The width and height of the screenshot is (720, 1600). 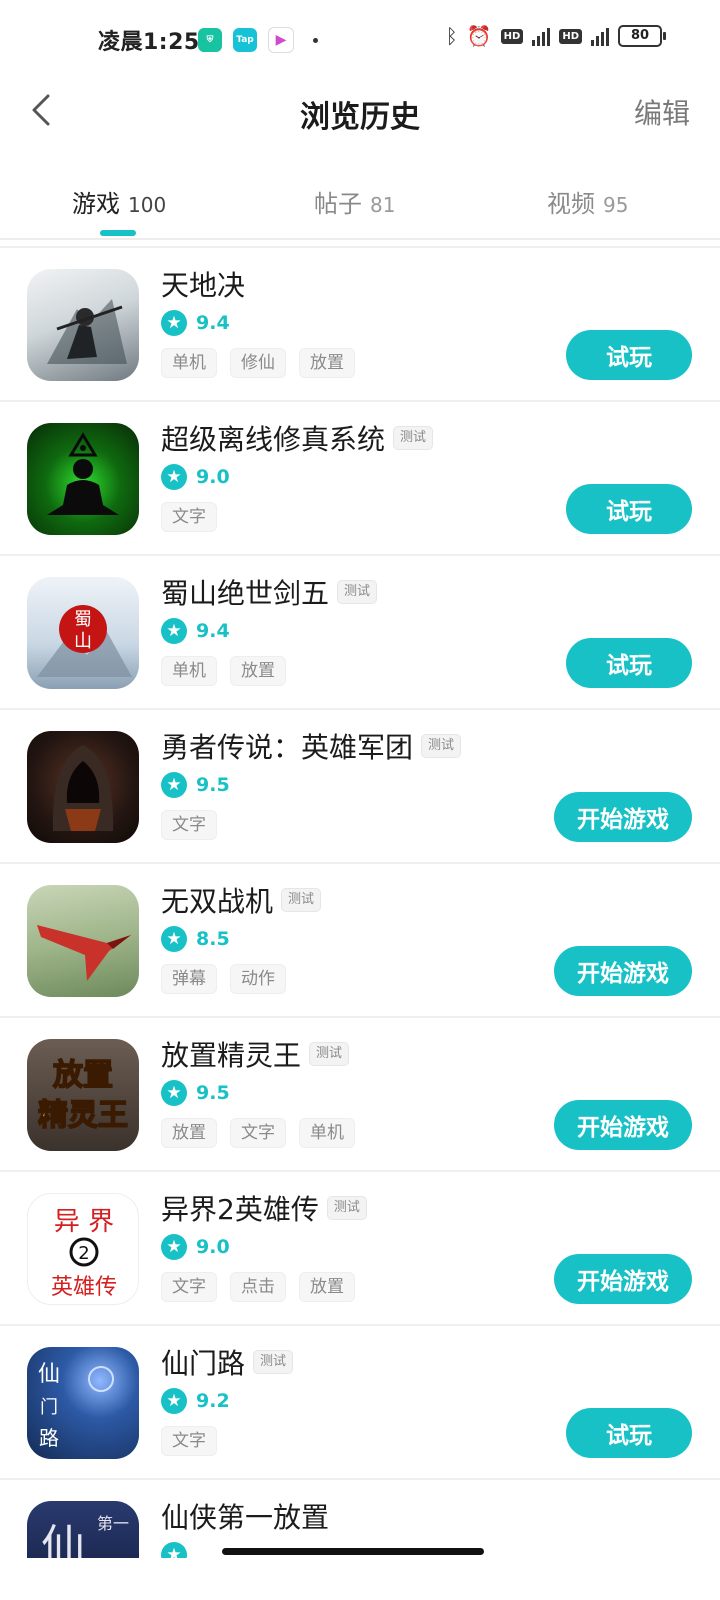 What do you see at coordinates (315, 40) in the screenshot?
I see `notification-dot-icon` at bounding box center [315, 40].